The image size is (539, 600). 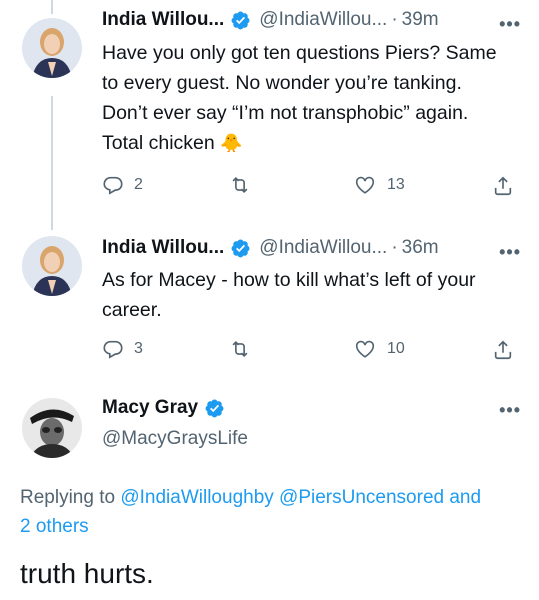 What do you see at coordinates (196, 497) in the screenshot?
I see `mention-link: @IndiaWilloughby` at bounding box center [196, 497].